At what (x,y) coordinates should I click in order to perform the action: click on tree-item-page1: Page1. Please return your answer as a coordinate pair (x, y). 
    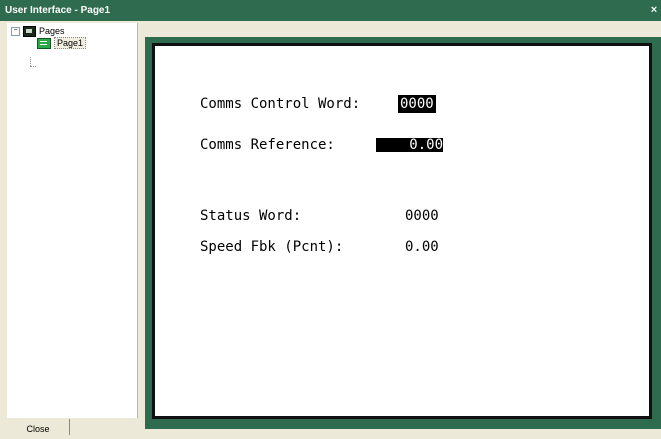
    Looking at the image, I should click on (62, 43).